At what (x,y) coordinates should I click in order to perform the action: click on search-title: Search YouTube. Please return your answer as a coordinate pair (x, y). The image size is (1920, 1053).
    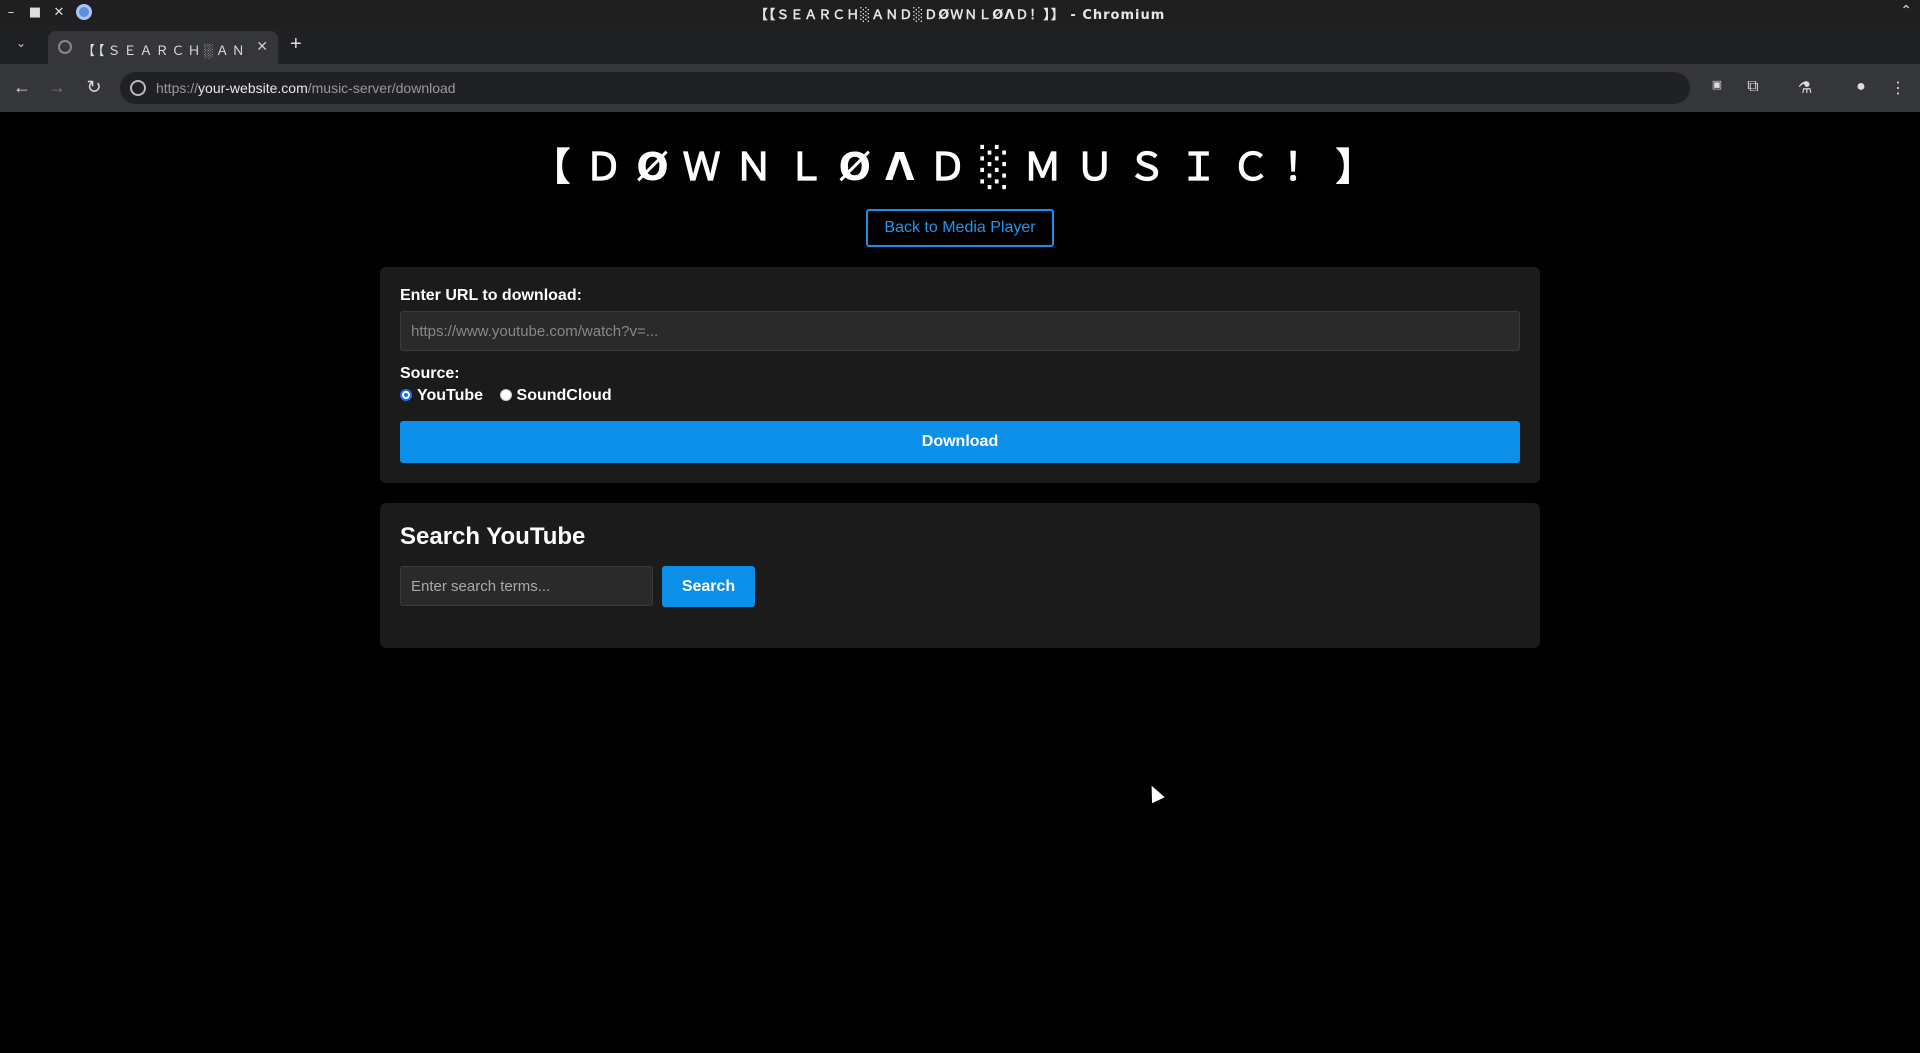
    Looking at the image, I should click on (493, 536).